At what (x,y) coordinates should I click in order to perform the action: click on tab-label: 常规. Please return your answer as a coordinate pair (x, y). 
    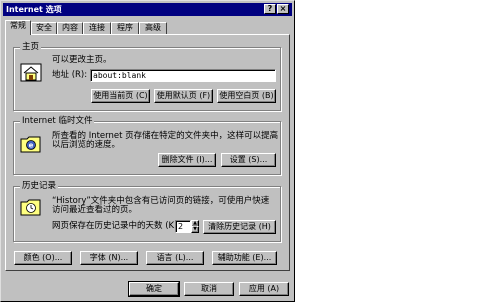
    Looking at the image, I should click on (18, 25).